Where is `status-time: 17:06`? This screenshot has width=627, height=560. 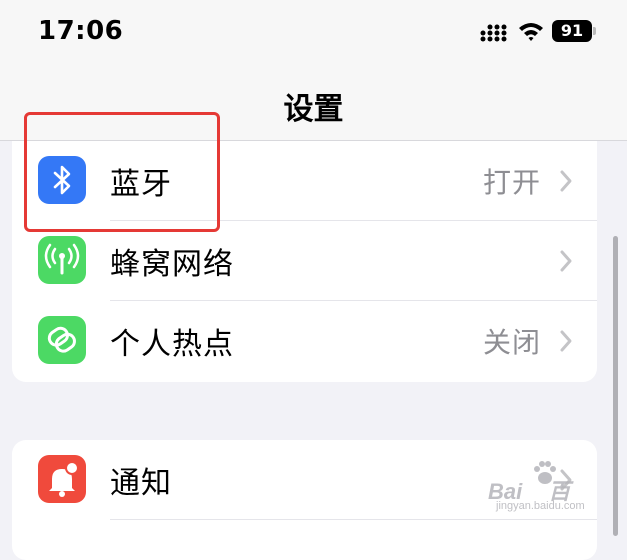
status-time: 17:06 is located at coordinates (81, 31).